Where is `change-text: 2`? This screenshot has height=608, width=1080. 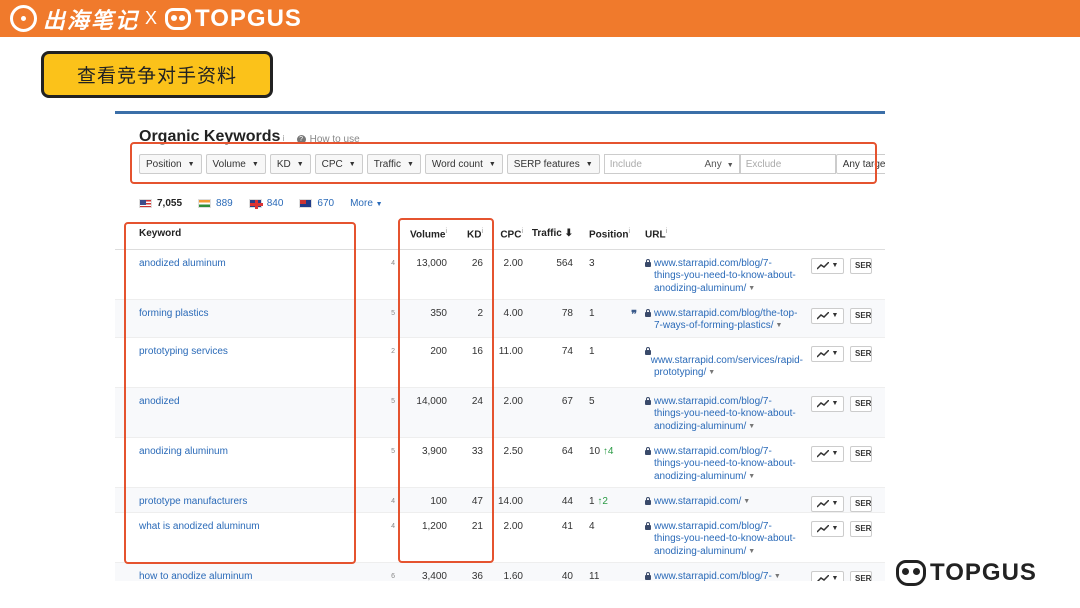
change-text: 2 is located at coordinates (605, 501).